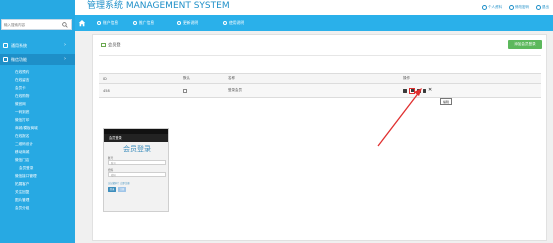 The width and height of the screenshot is (553, 243). What do you see at coordinates (225, 23) in the screenshot?
I see `eye-icon` at bounding box center [225, 23].